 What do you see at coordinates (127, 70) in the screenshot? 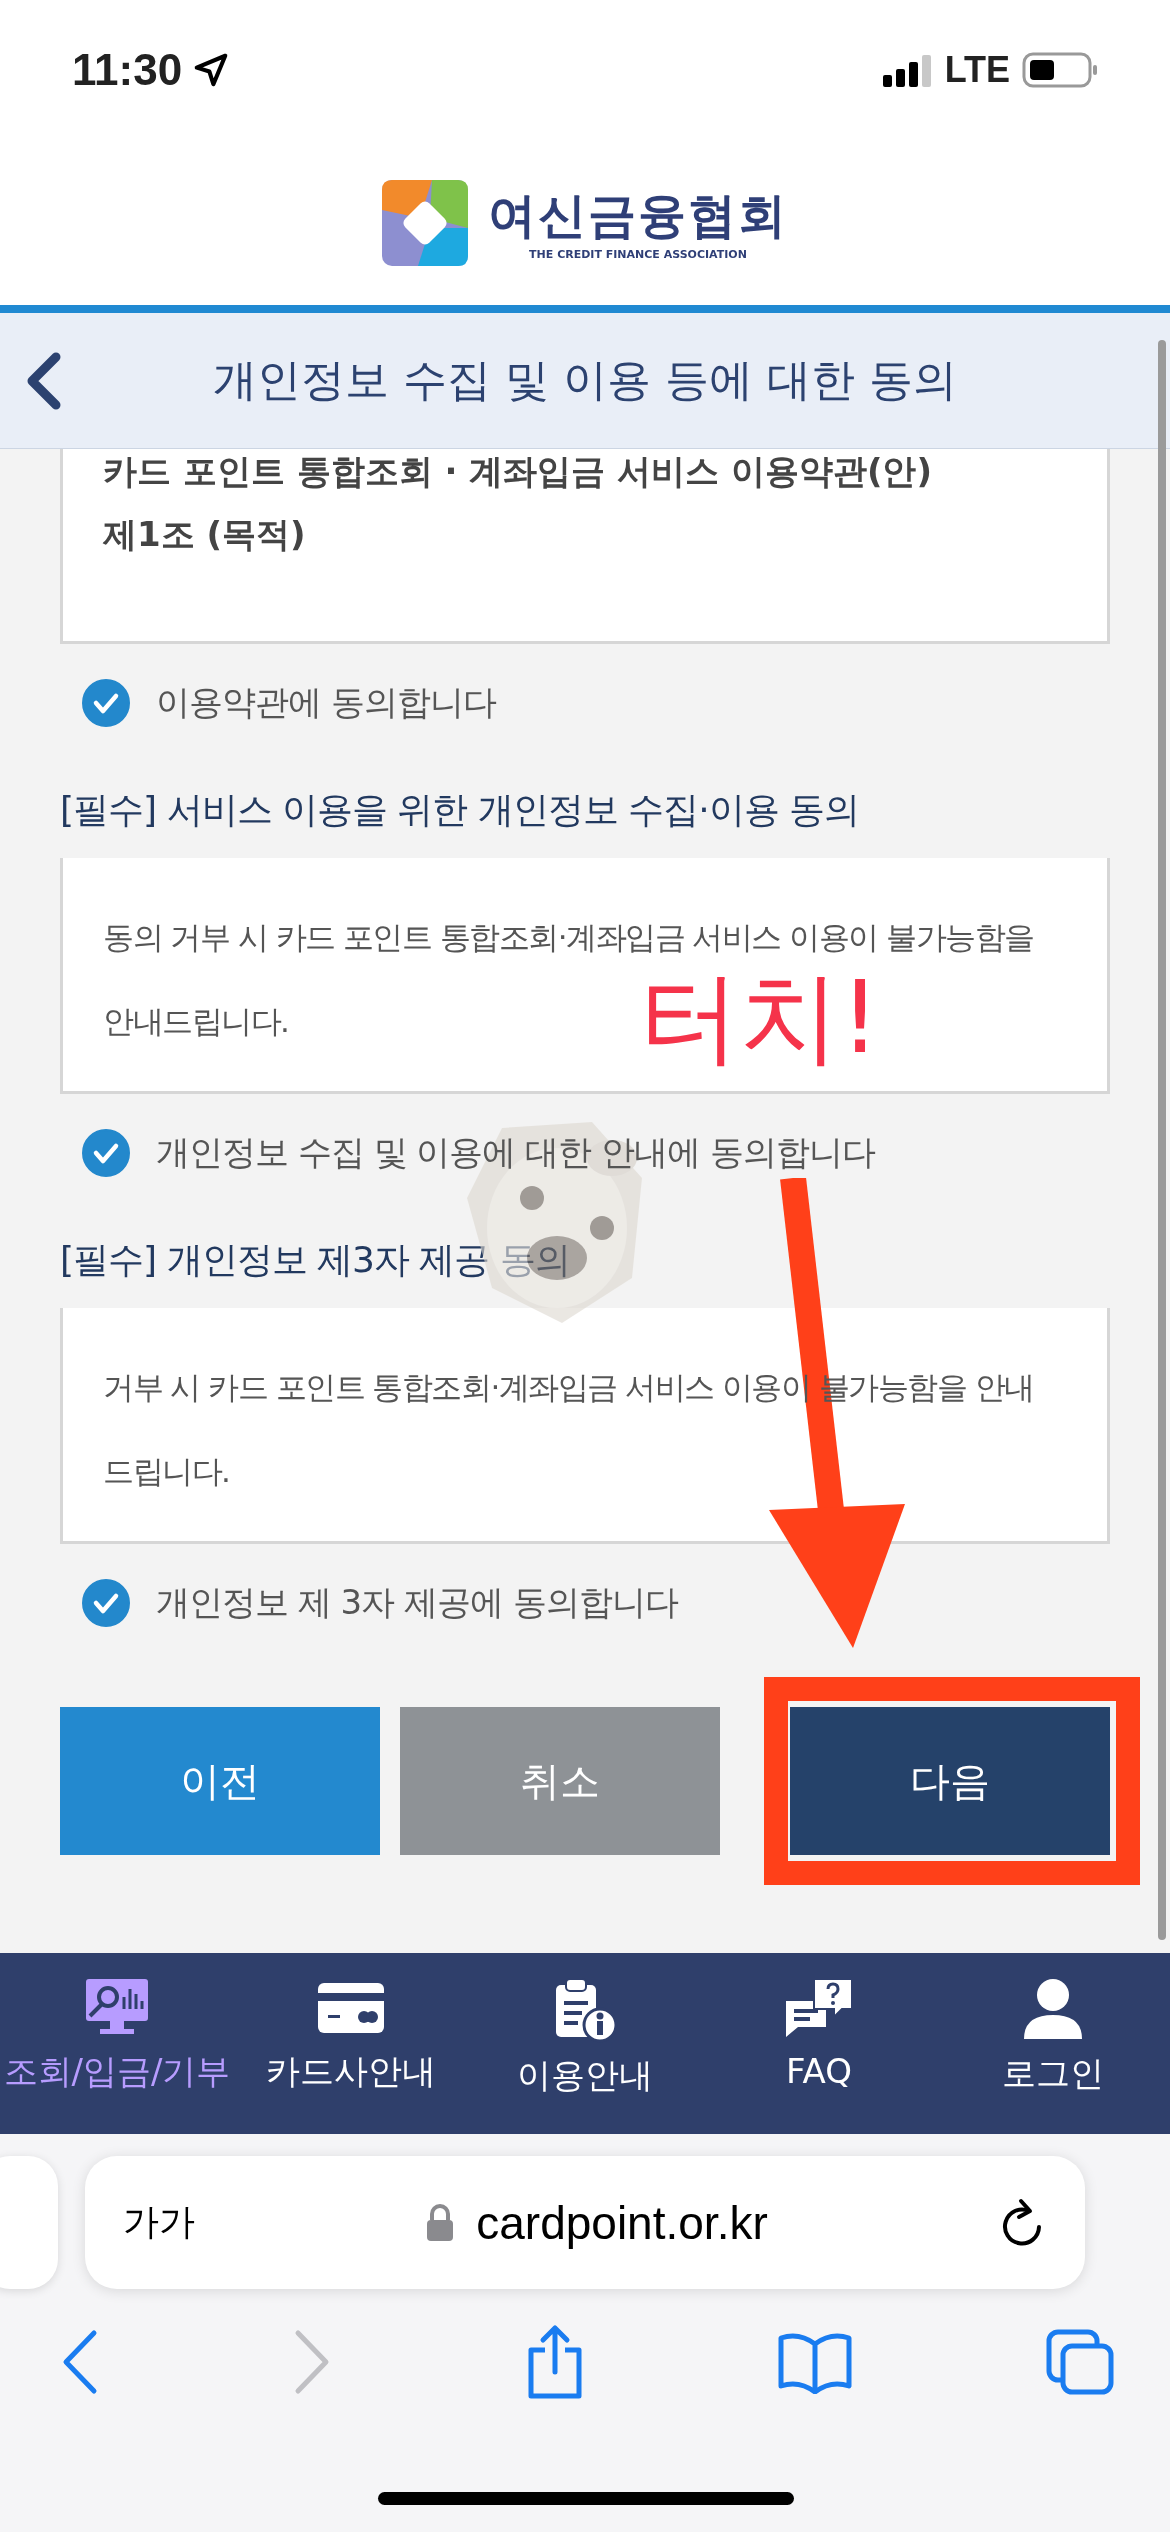
I see `status-time: 11:30` at bounding box center [127, 70].